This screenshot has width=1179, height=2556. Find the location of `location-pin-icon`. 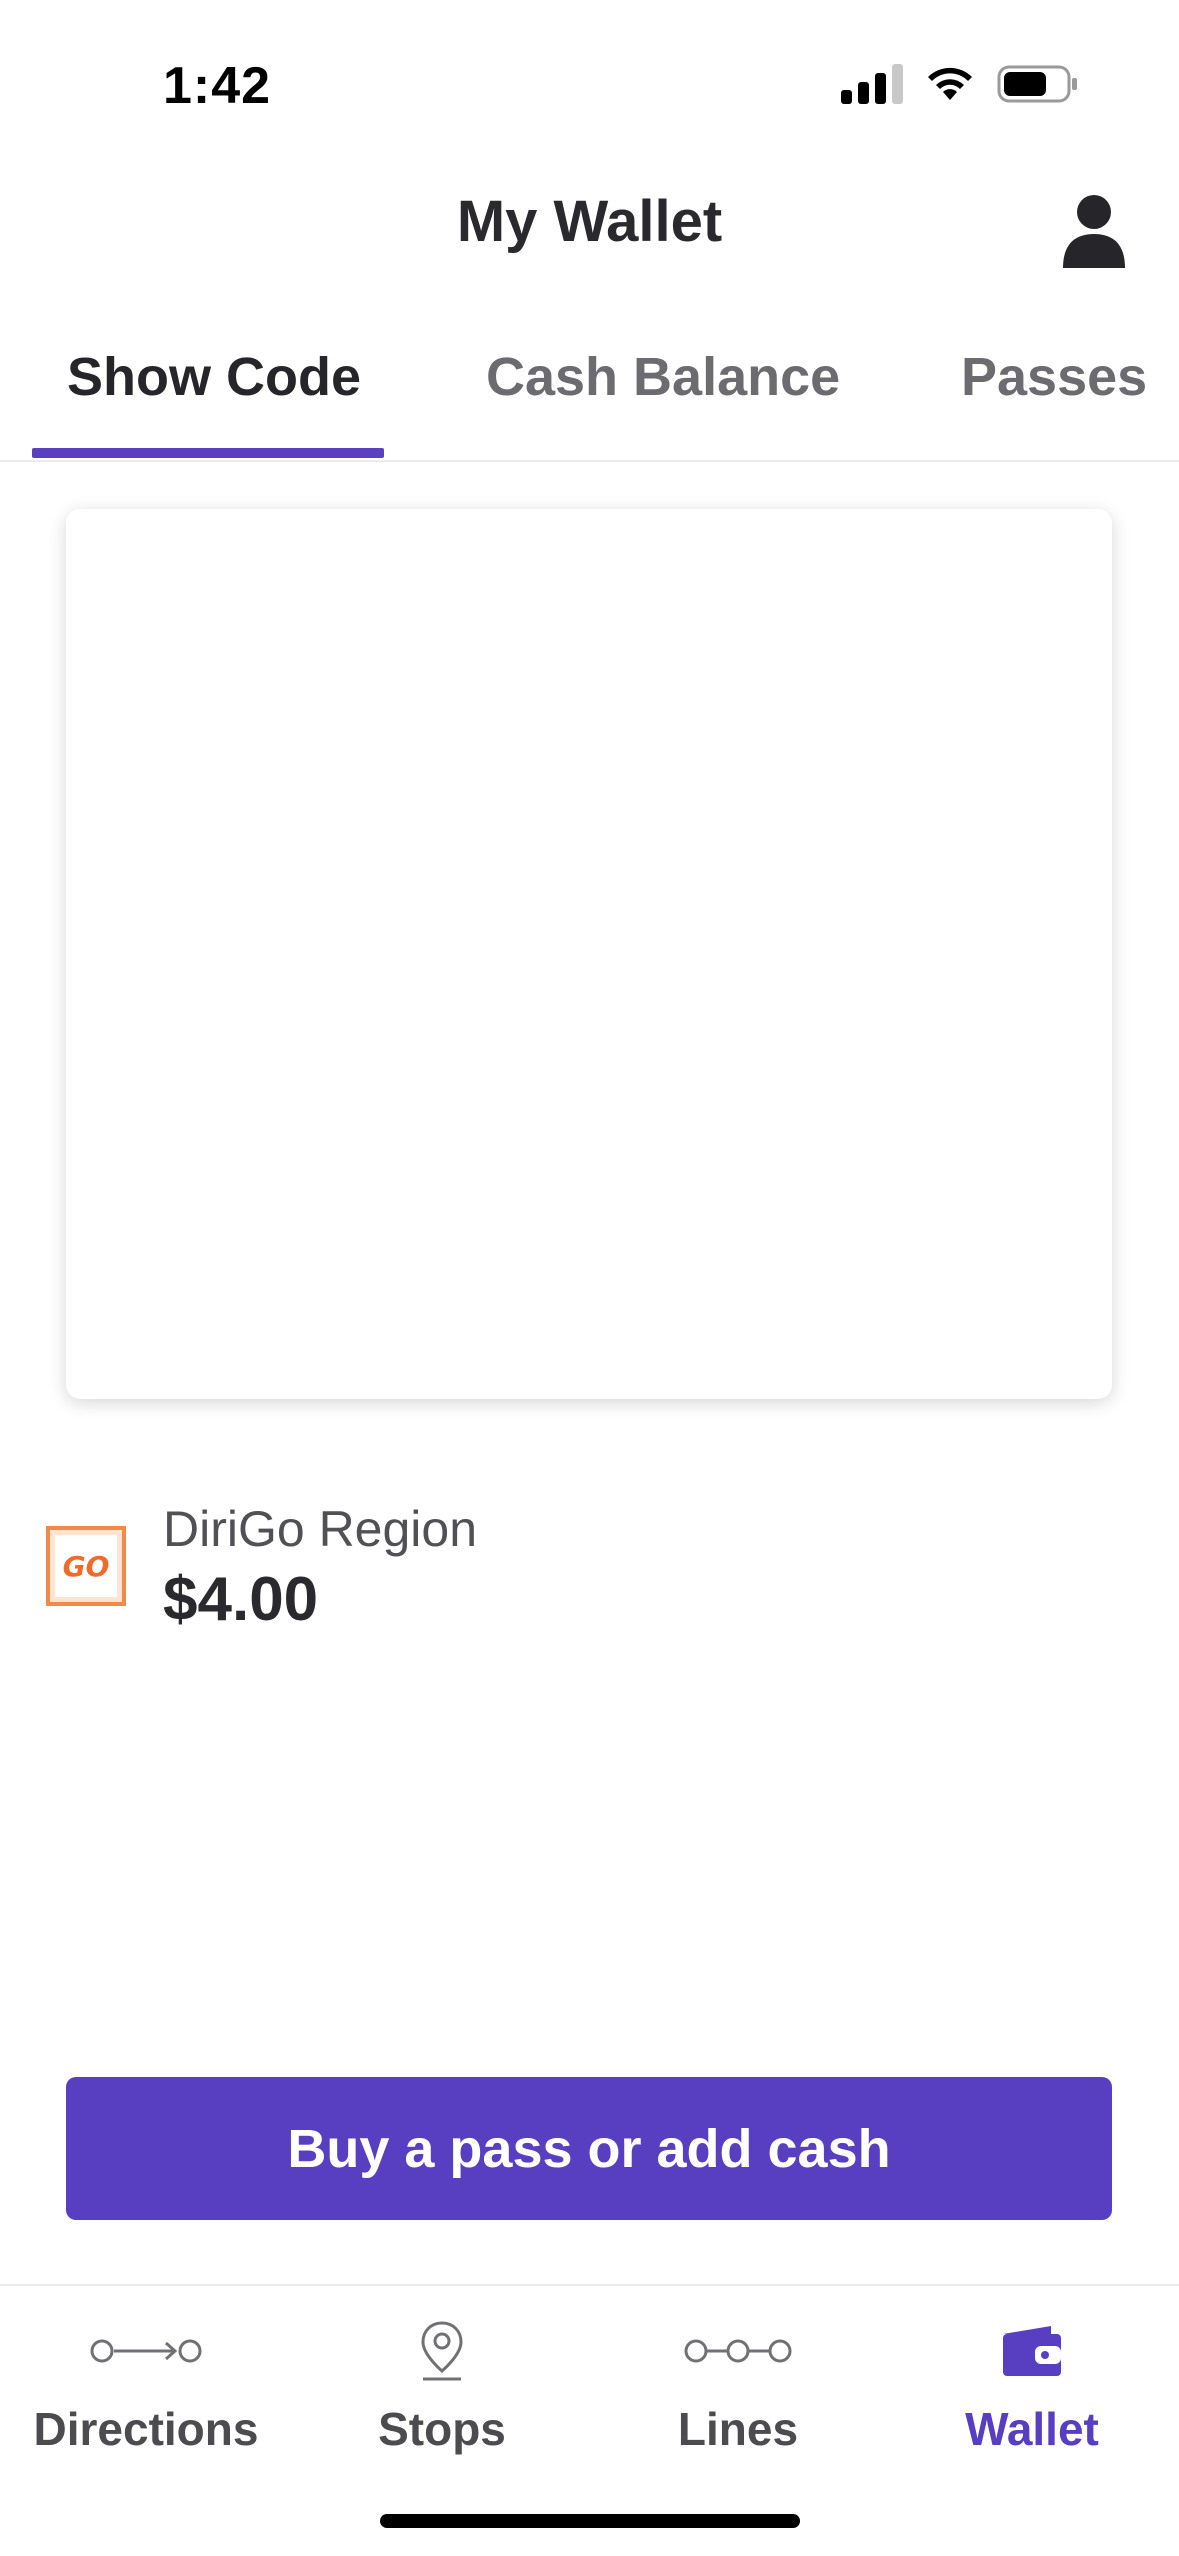

location-pin-icon is located at coordinates (442, 2351).